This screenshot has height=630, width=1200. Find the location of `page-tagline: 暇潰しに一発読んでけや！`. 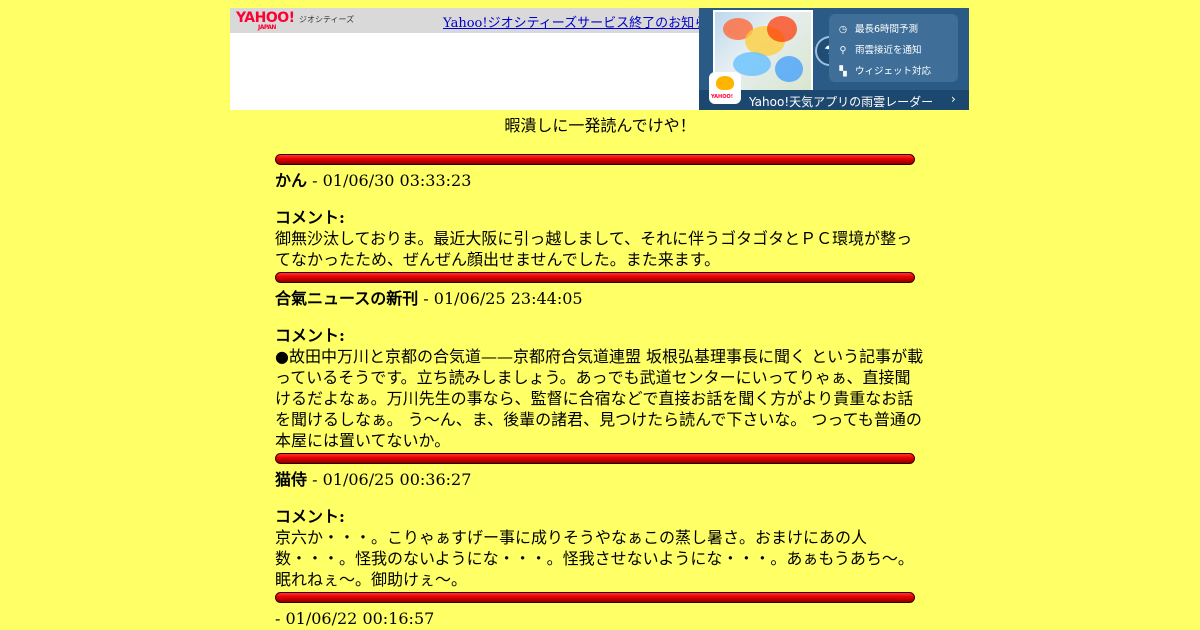

page-tagline: 暇潰しに一発読んでけや！ is located at coordinates (600, 125).